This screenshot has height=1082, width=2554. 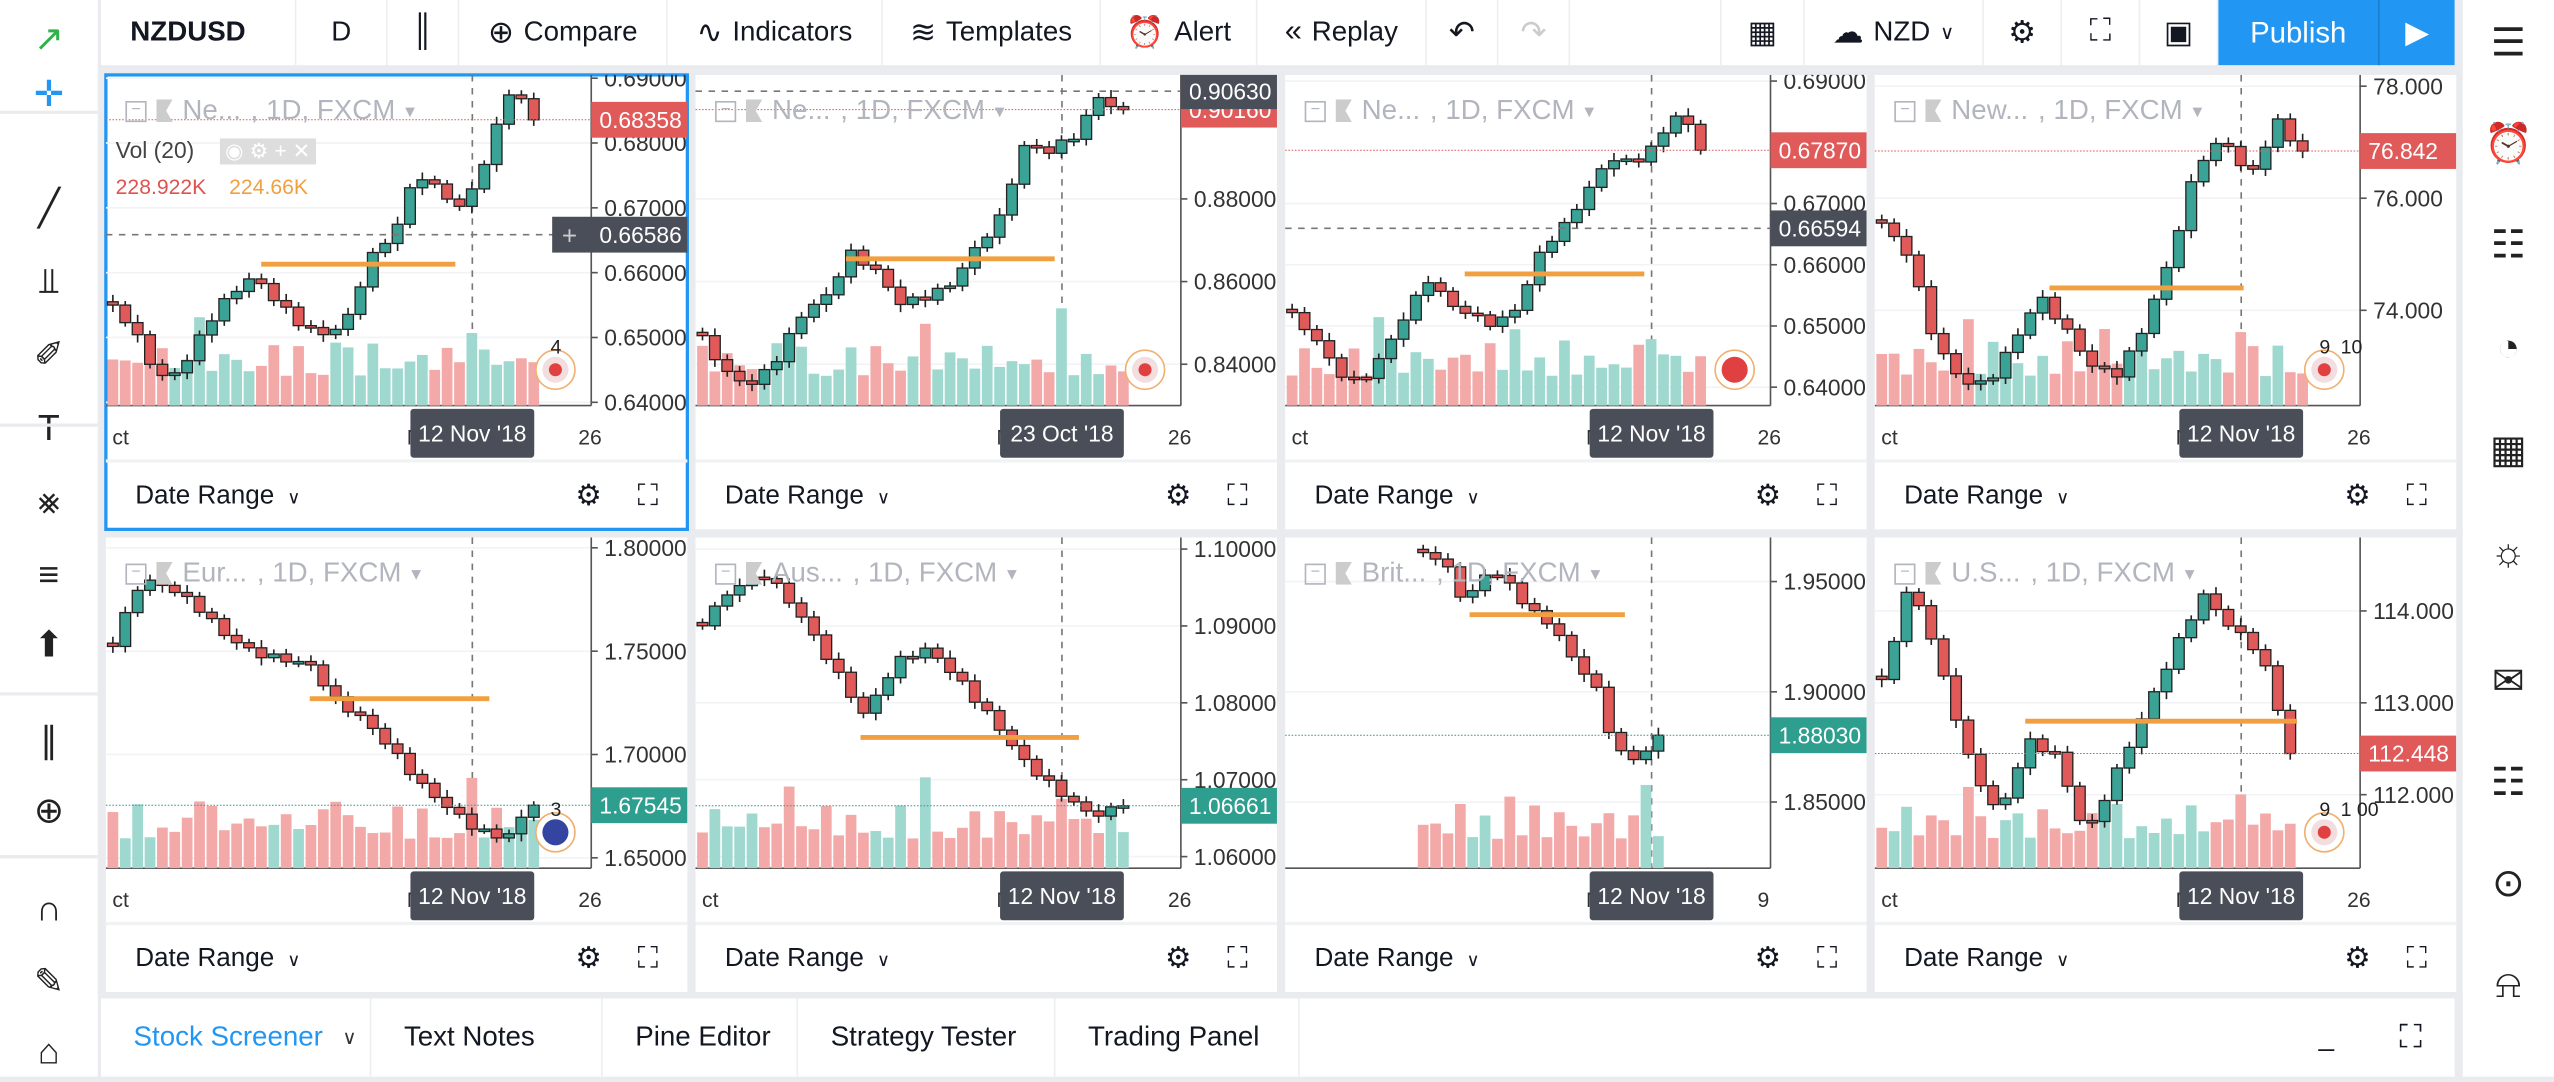 I want to click on hotlist-icon: ◔, so click(x=2508, y=348).